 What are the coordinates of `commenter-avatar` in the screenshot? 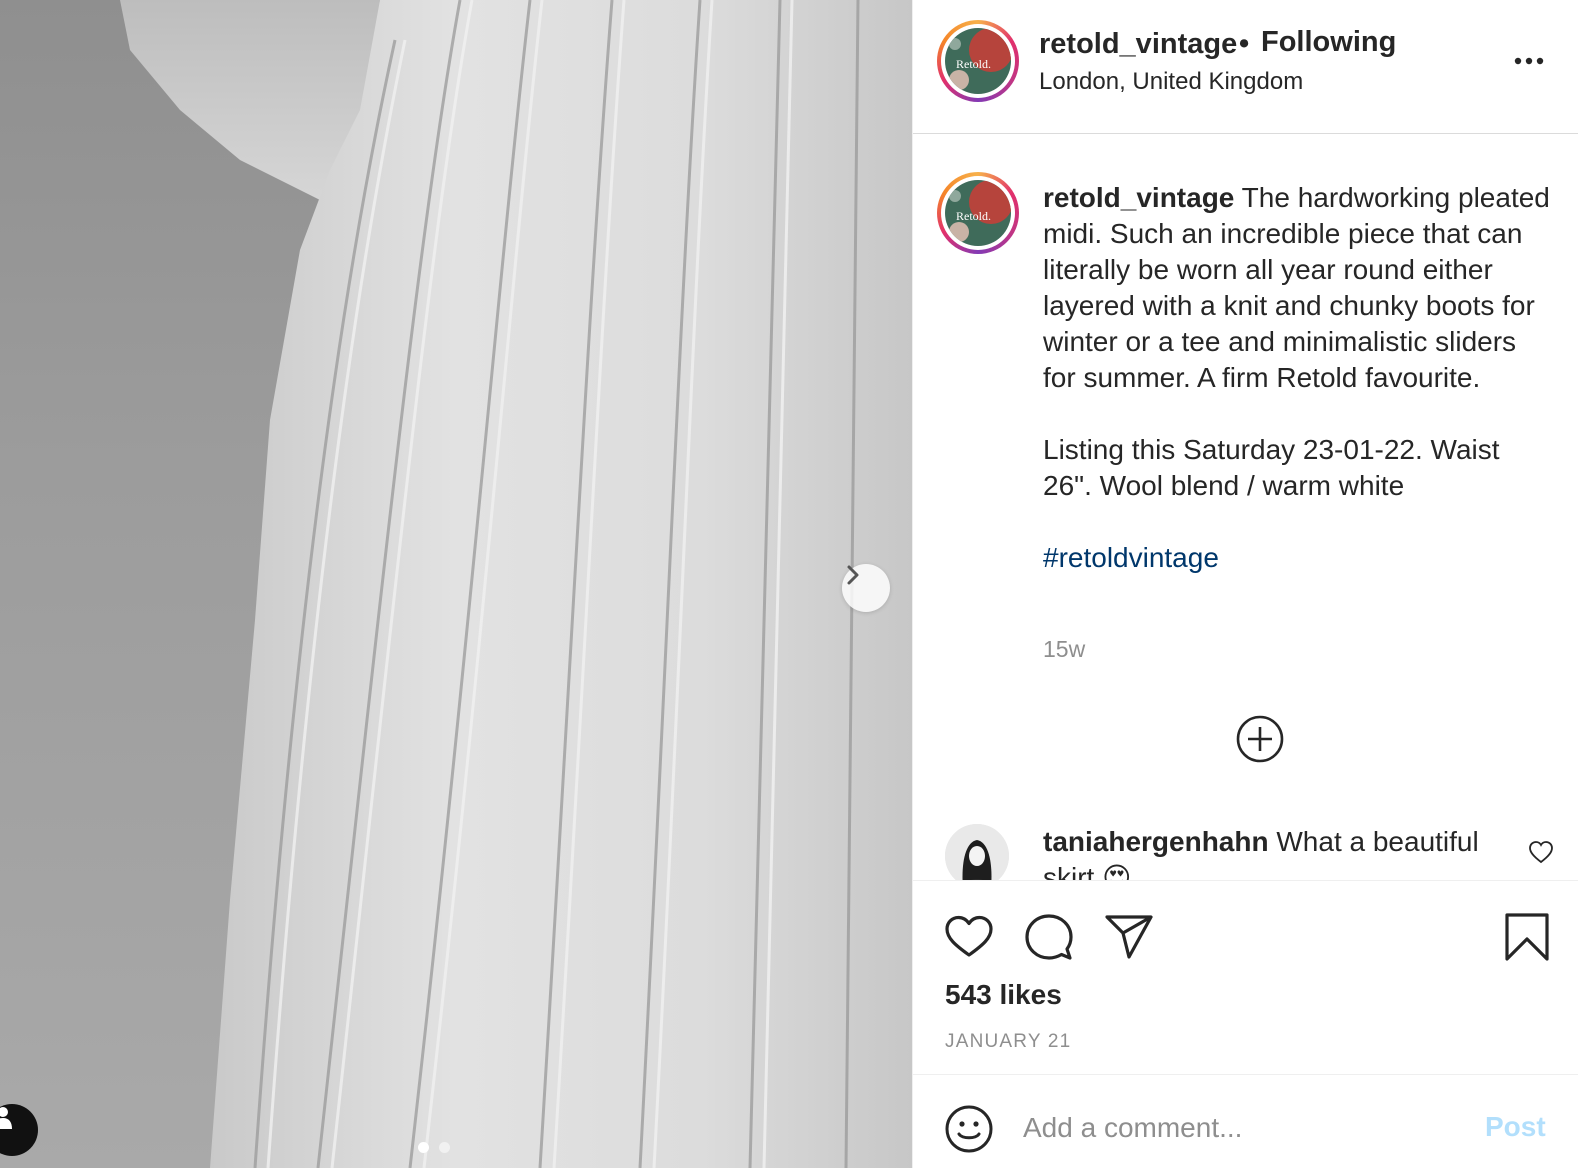 It's located at (977, 852).